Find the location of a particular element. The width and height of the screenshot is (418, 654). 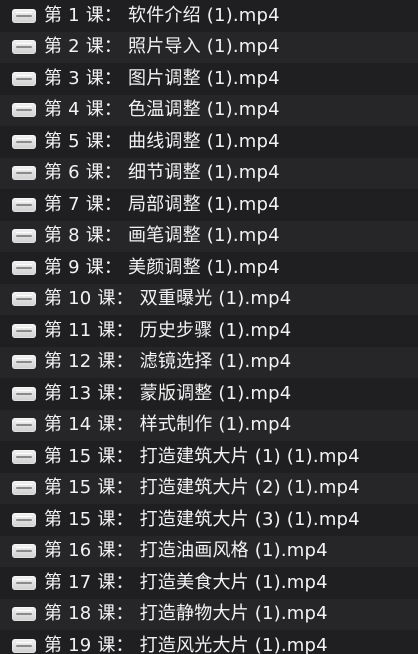

file-name: 第 7 课： 局部调整 (1).mp4 is located at coordinates (162, 204).